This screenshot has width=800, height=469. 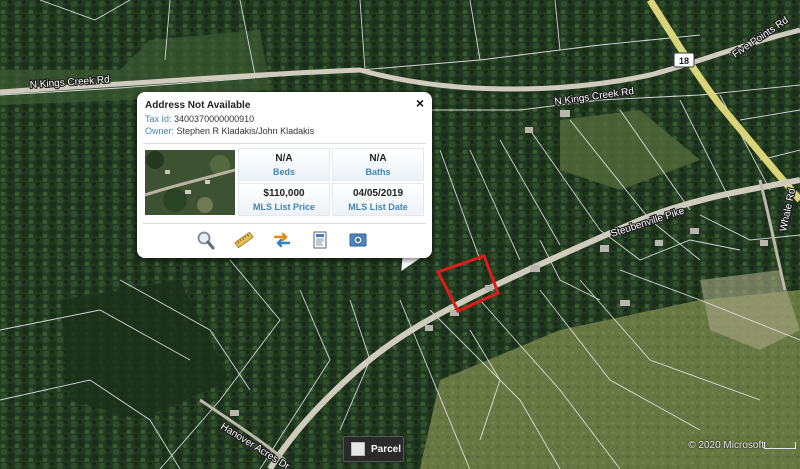 I want to click on report-icon, so click(x=320, y=240).